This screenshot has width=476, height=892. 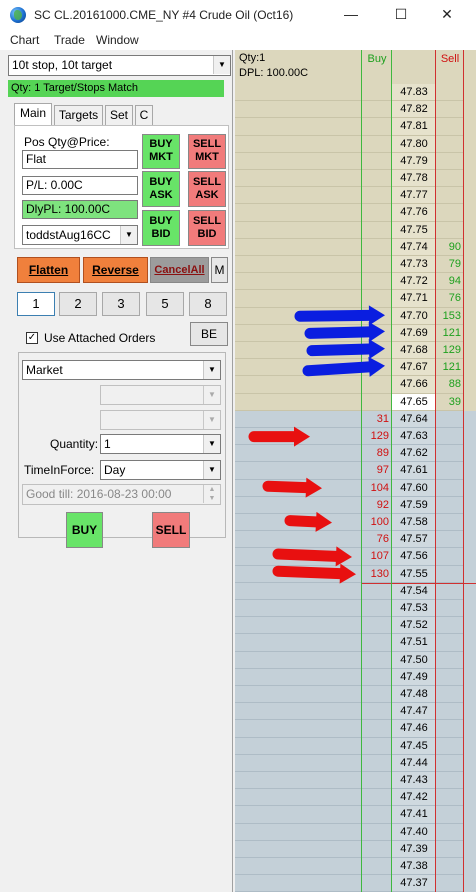 What do you see at coordinates (450, 351) in the screenshot?
I see `sell-qty-cell: 129` at bounding box center [450, 351].